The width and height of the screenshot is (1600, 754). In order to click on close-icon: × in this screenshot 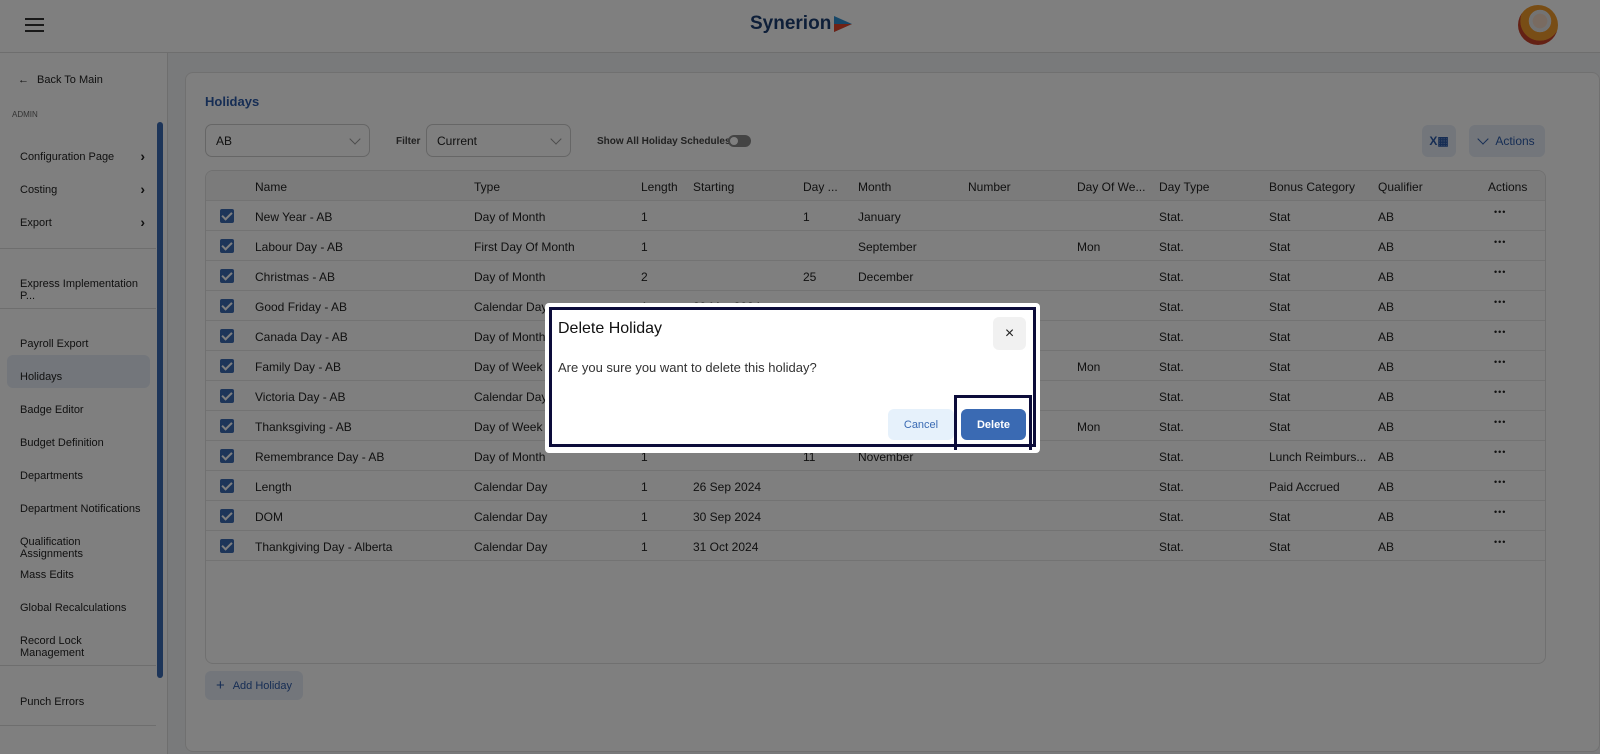, I will do `click(1009, 333)`.